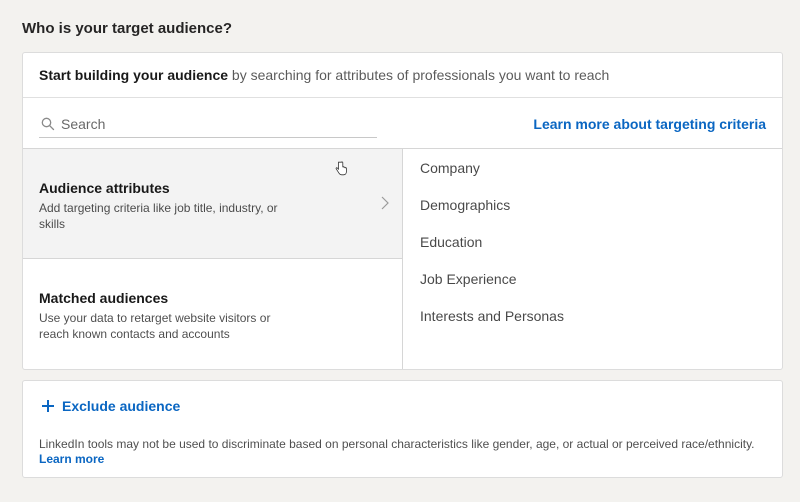 The height and width of the screenshot is (502, 800). Describe the element at coordinates (48, 406) in the screenshot. I see `plus-icon` at that location.